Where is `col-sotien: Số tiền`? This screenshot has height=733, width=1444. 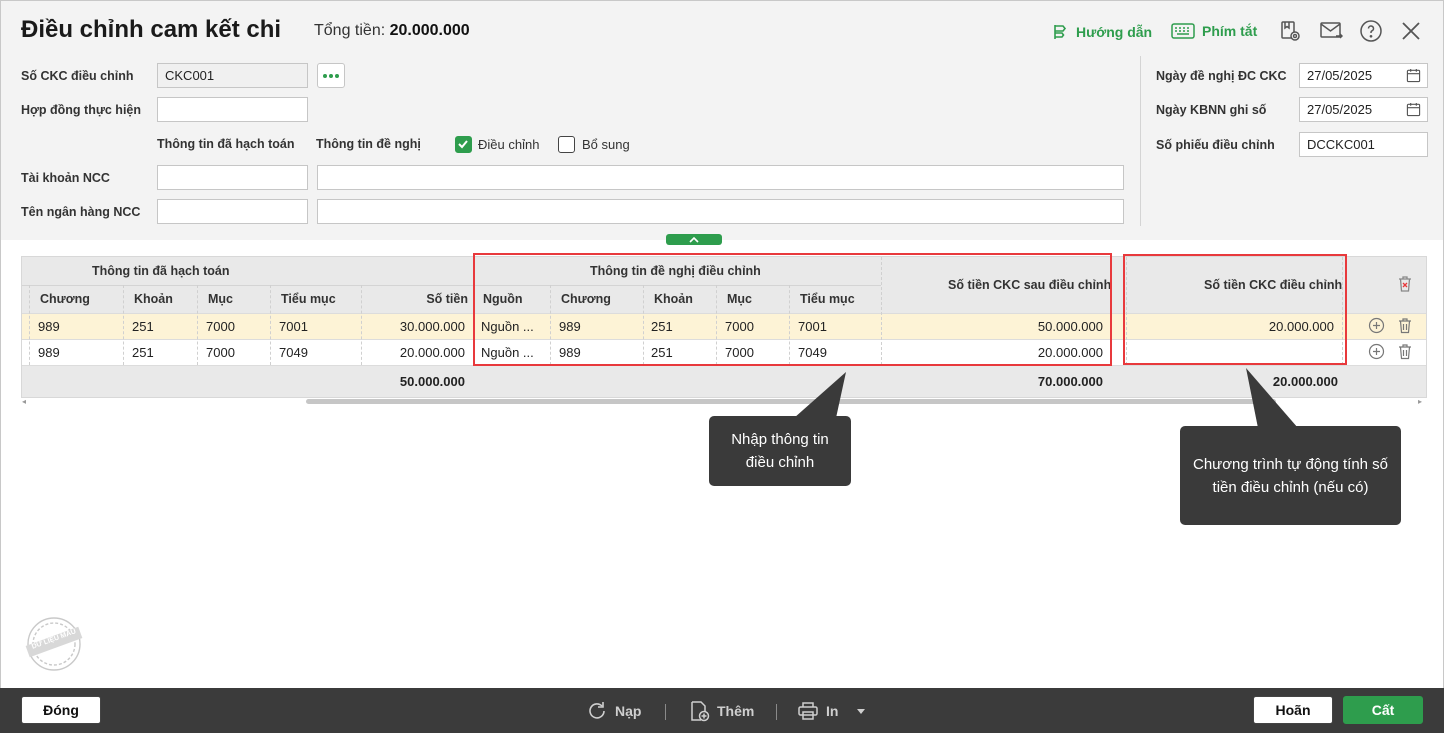
col-sotien: Số tiền is located at coordinates (447, 299).